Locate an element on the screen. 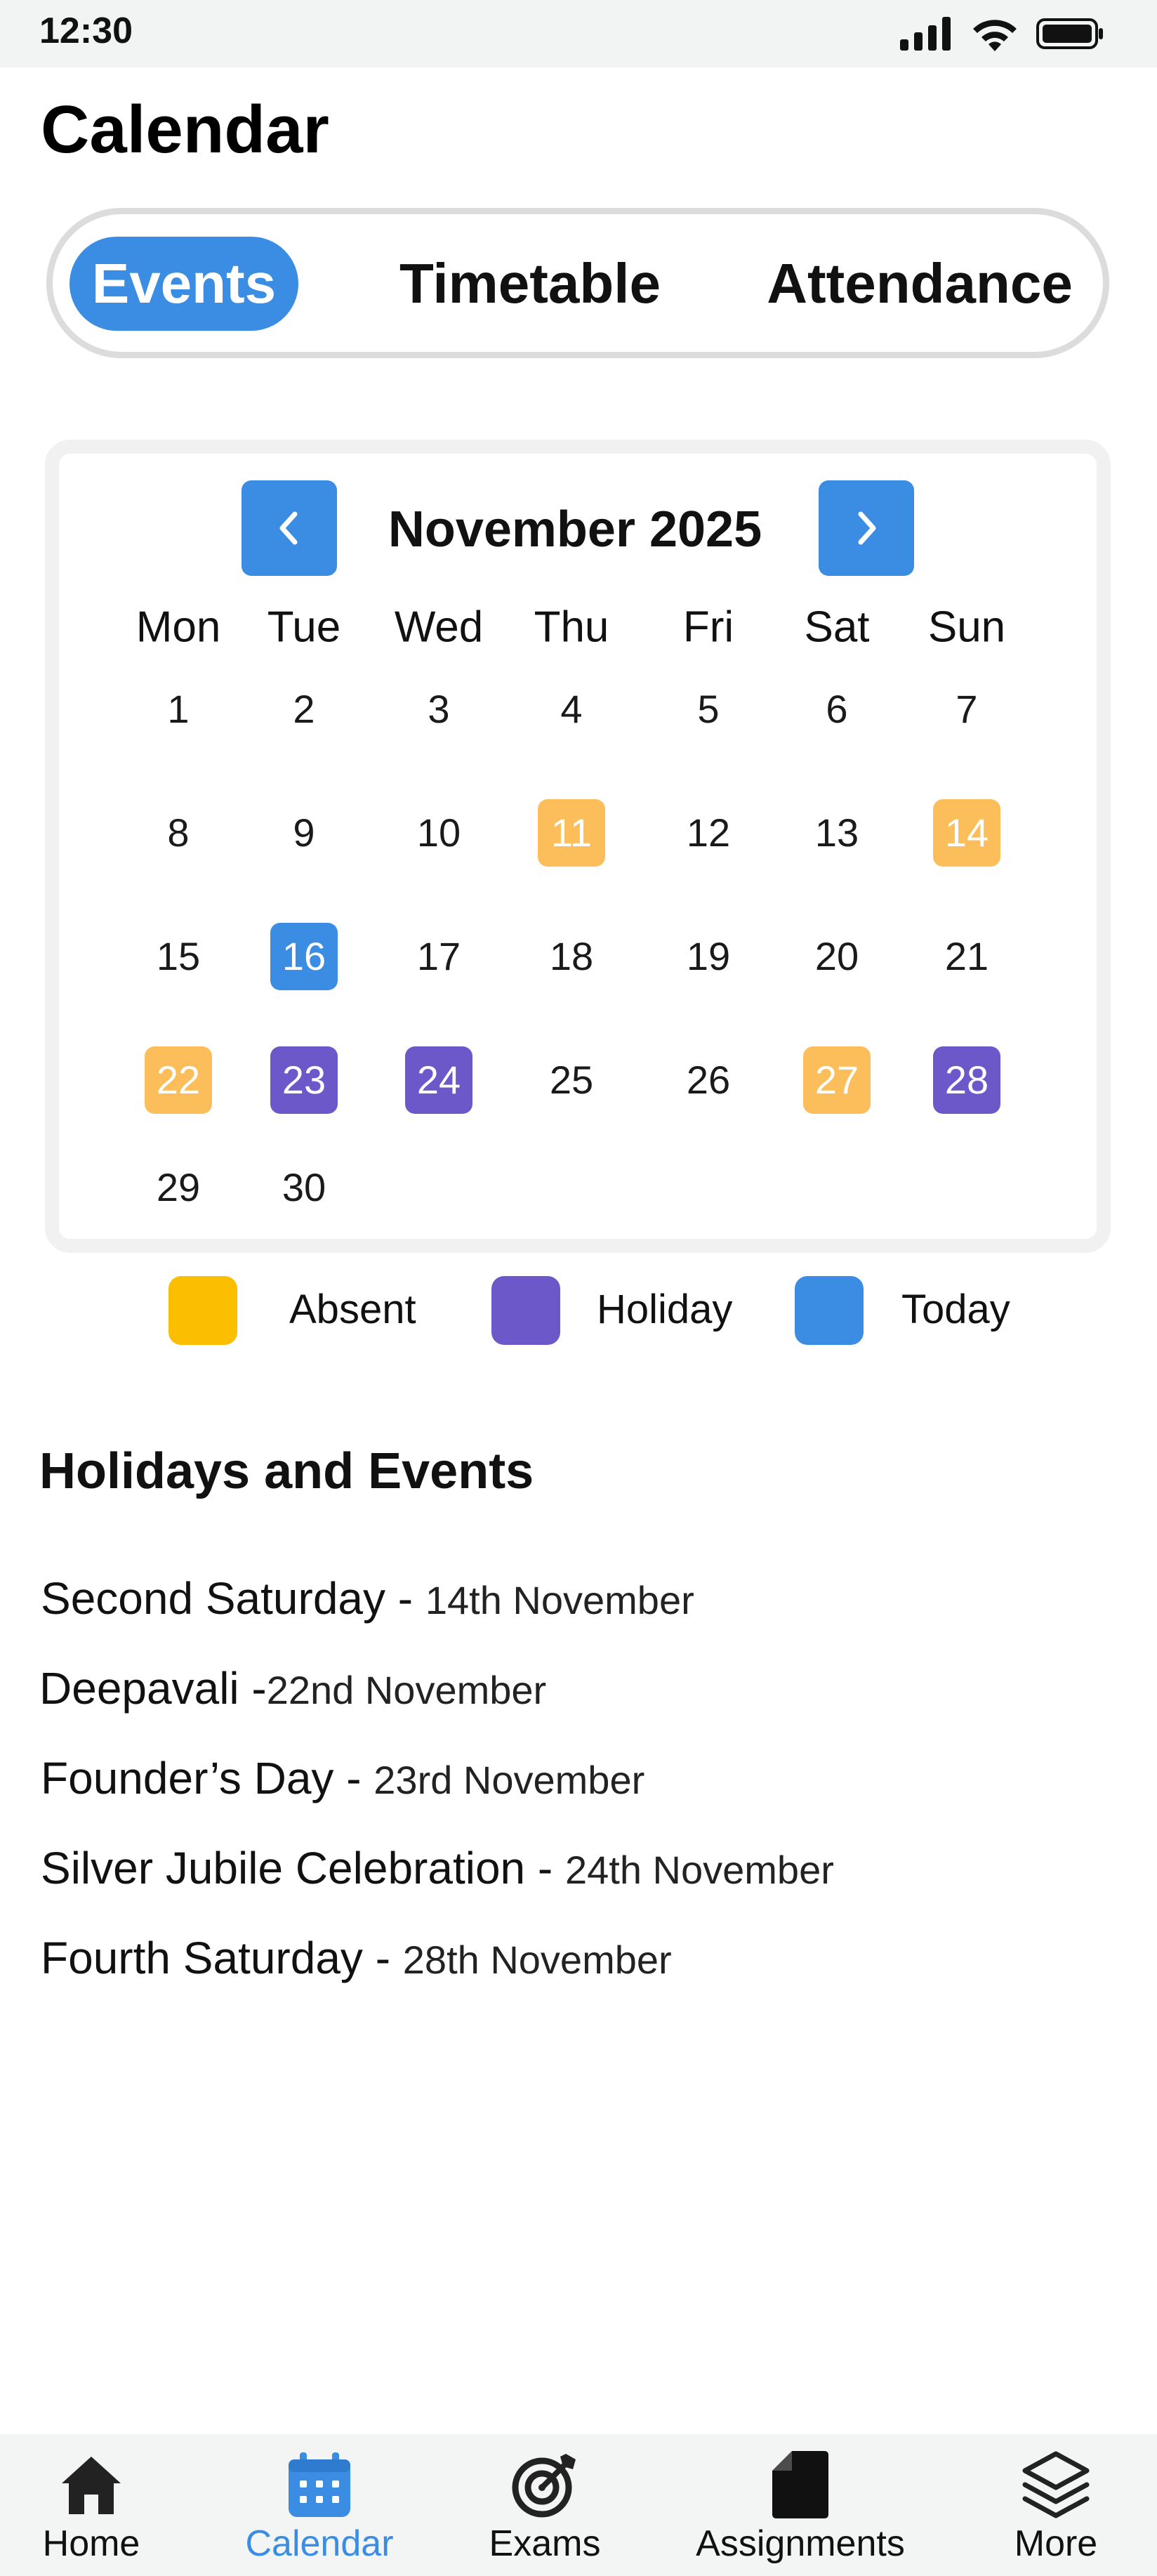  status-icons is located at coordinates (1002, 35).